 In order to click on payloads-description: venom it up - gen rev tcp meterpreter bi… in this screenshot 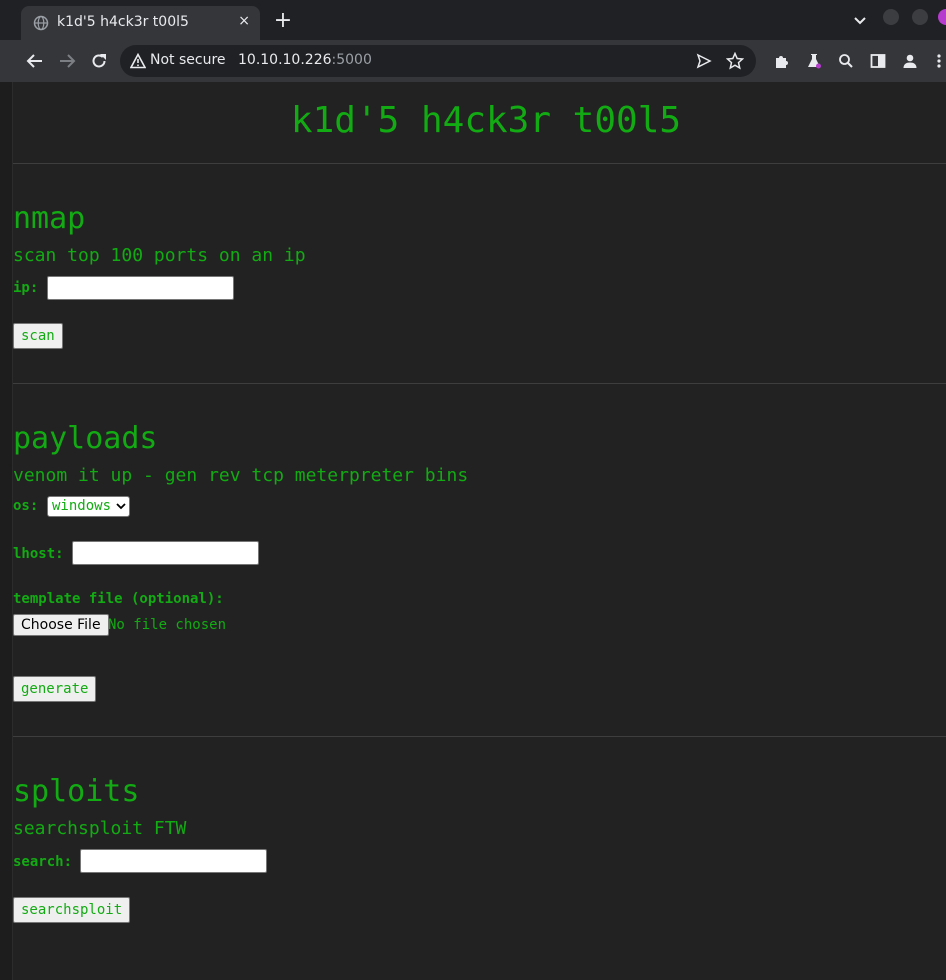, I will do `click(241, 475)`.